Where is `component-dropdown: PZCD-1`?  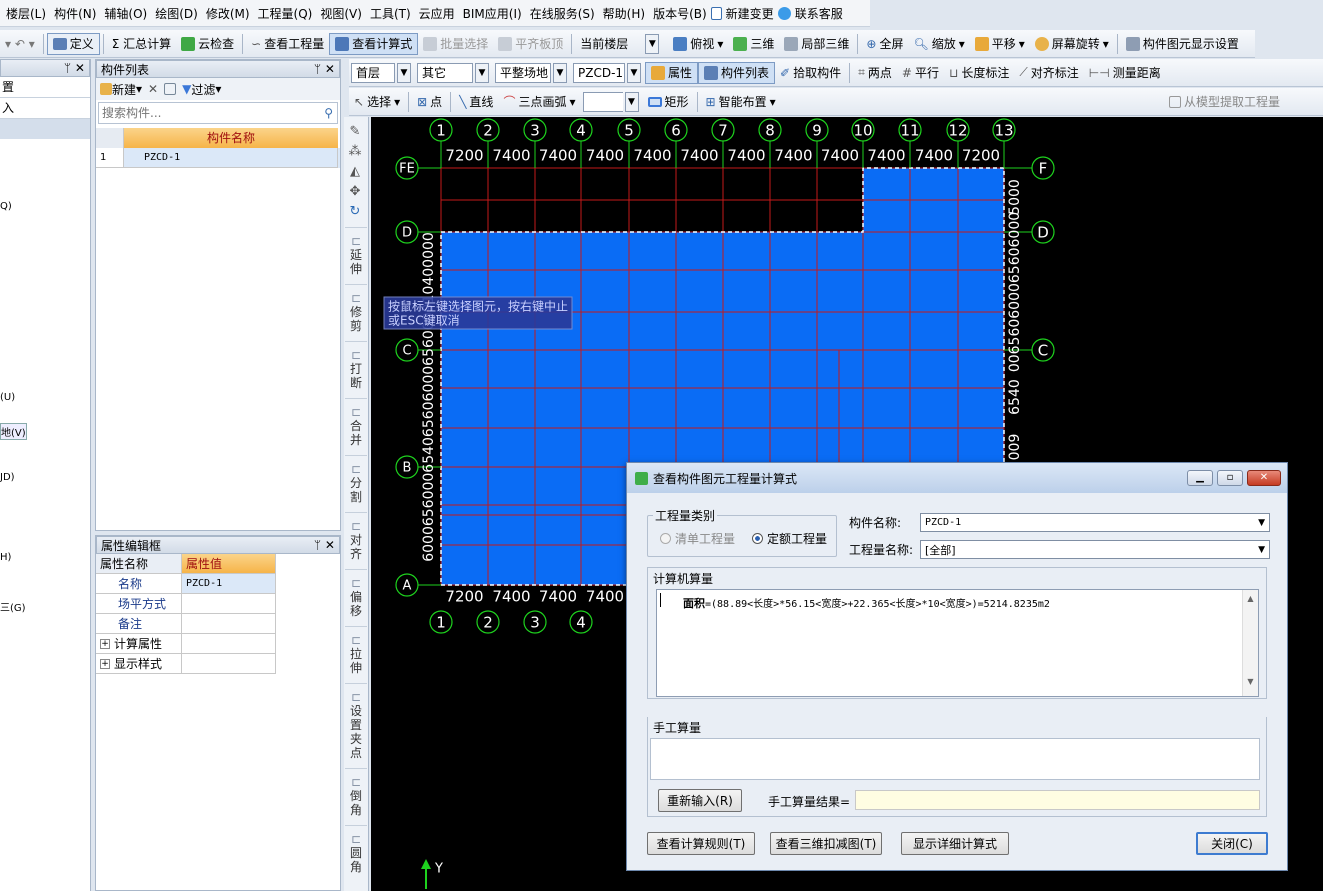 component-dropdown: PZCD-1 is located at coordinates (599, 72).